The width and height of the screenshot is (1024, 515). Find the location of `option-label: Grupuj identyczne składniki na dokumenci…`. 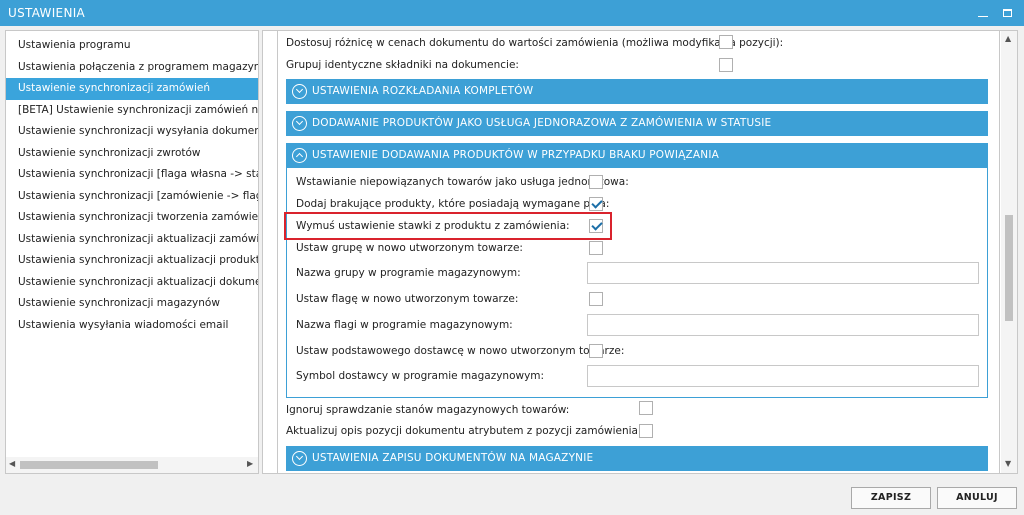

option-label: Grupuj identyczne składniki na dokumenci… is located at coordinates (402, 65).